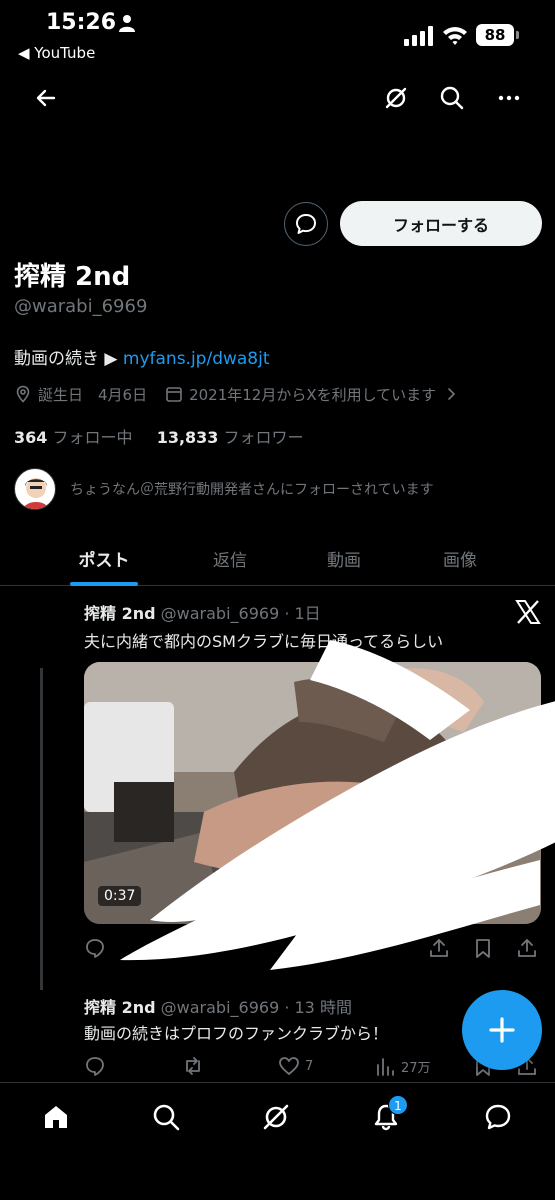 The image size is (555, 1200). What do you see at coordinates (193, 1066) in the screenshot?
I see `repost-icon` at bounding box center [193, 1066].